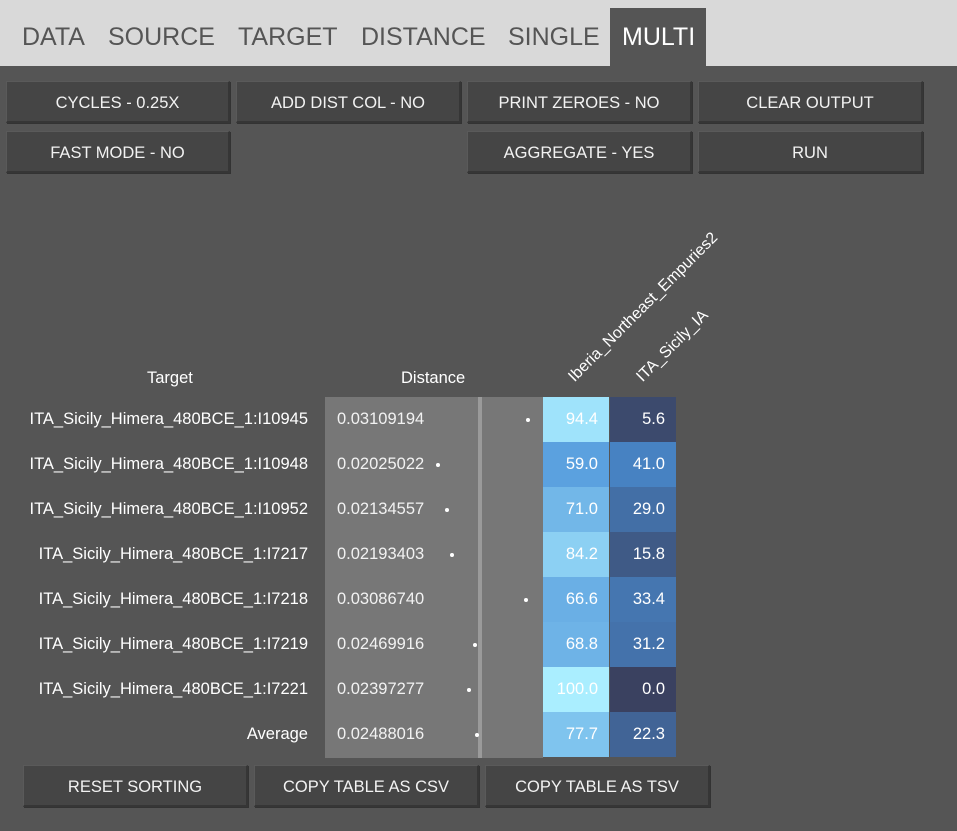 The height and width of the screenshot is (831, 957). What do you see at coordinates (135, 786) in the screenshot?
I see `reset-sorting-button: RESET SORTING` at bounding box center [135, 786].